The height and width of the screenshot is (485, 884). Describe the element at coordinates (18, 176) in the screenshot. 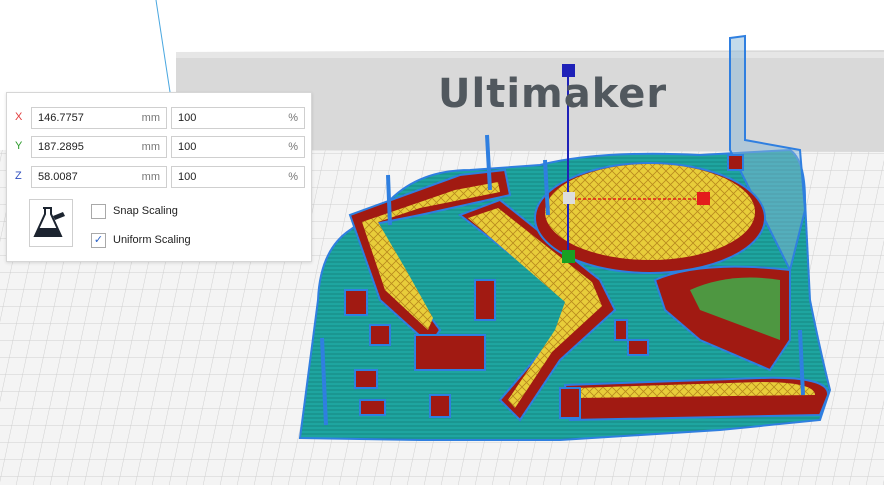

I see `axis-label-z: Z` at that location.